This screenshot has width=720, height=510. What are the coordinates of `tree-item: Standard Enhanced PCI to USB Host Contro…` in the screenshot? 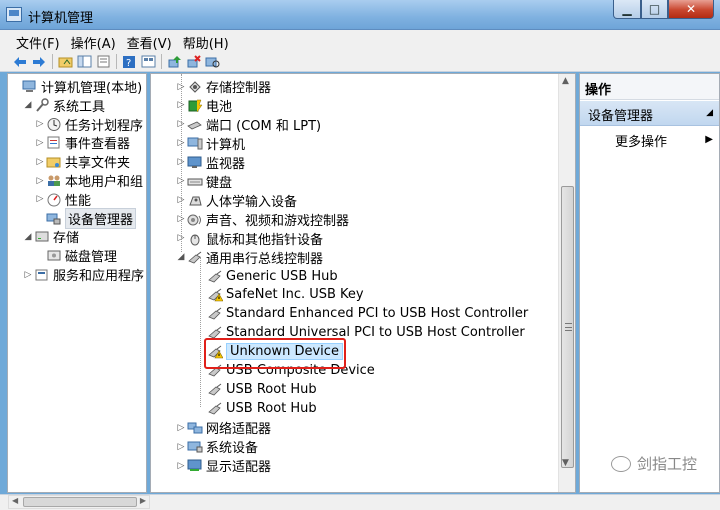 It's located at (361, 313).